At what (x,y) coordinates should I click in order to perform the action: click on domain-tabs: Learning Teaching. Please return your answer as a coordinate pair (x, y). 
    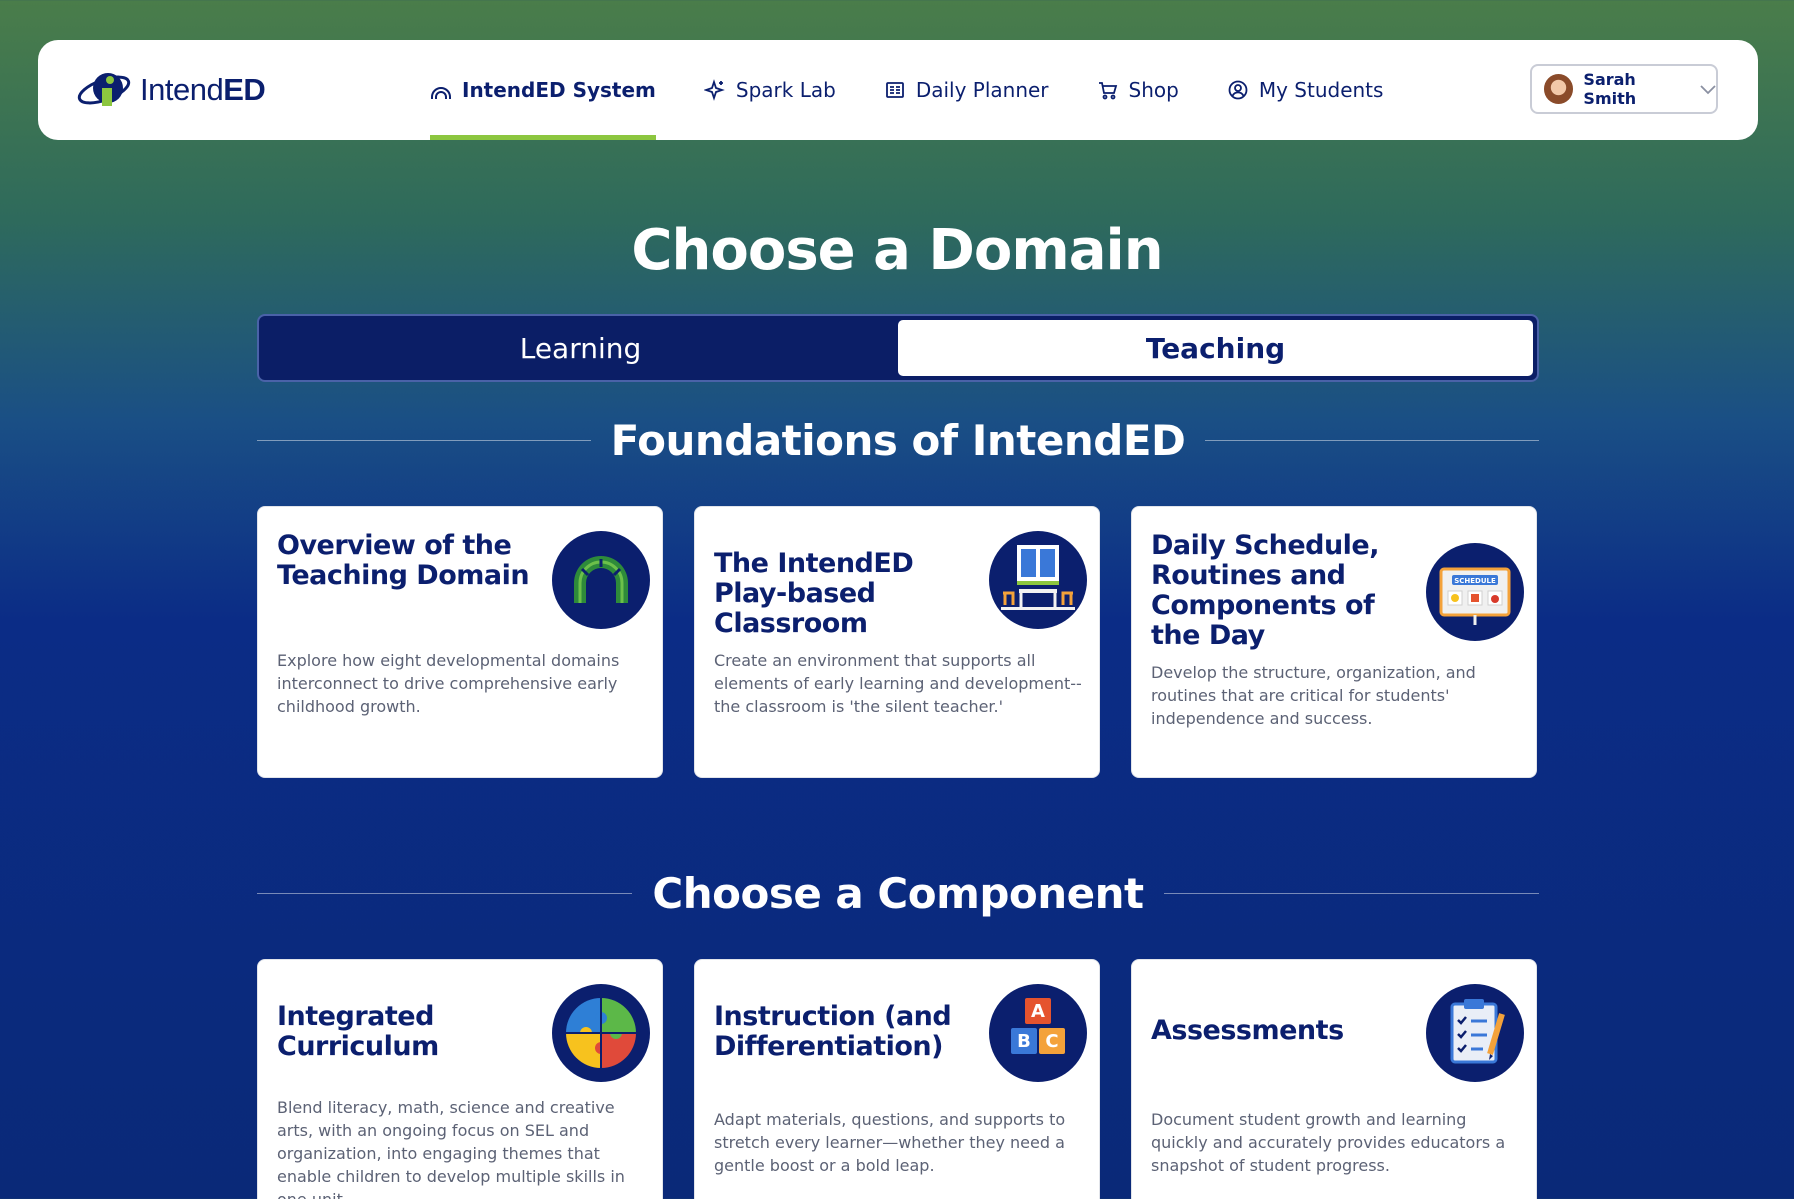
    Looking at the image, I should click on (898, 348).